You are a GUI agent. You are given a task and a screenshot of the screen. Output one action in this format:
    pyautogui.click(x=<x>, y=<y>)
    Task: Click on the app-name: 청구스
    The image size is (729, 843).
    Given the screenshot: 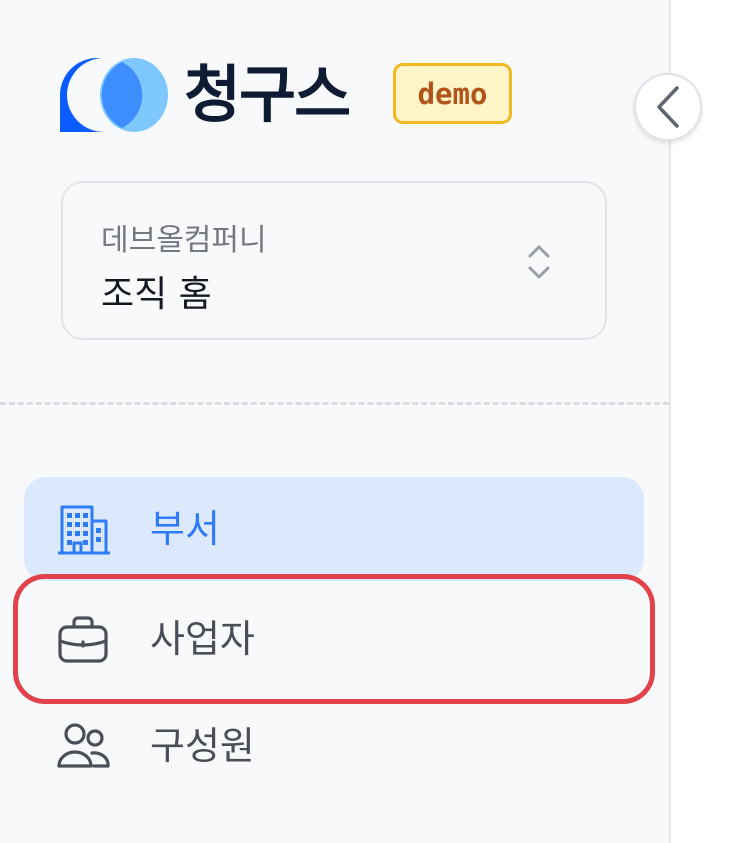 What is the action you would take?
    pyautogui.click(x=267, y=94)
    